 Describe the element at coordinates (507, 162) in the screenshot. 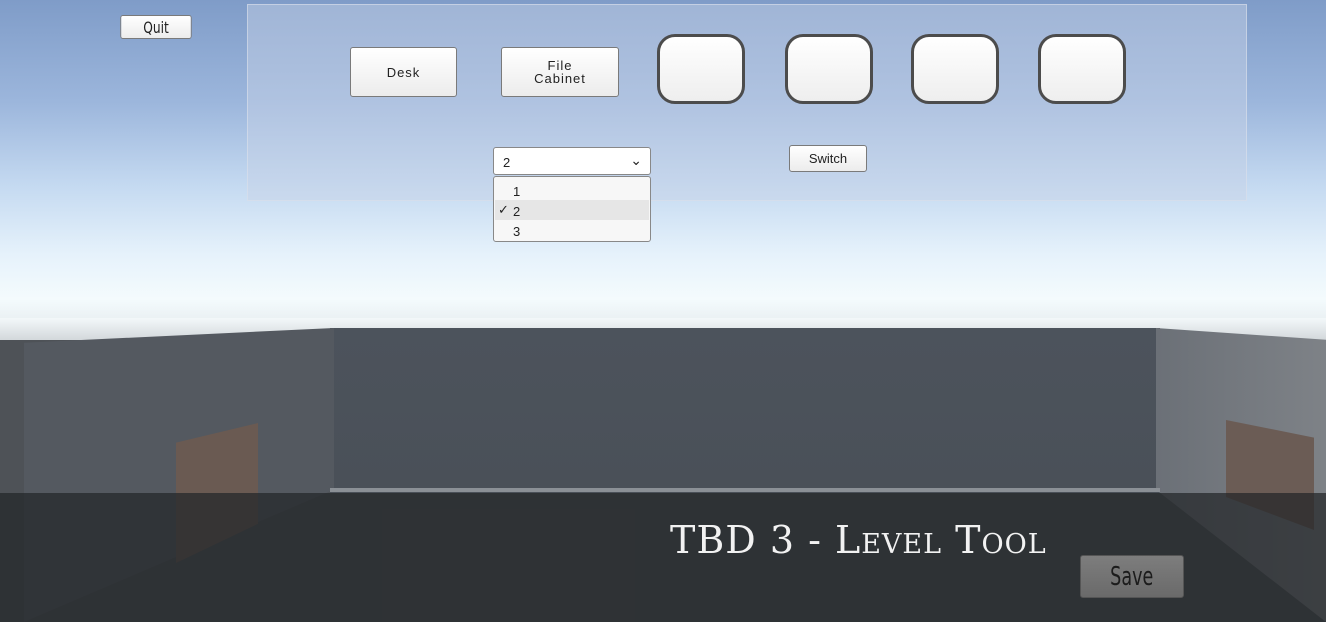

I see `level-dropdown-value: 2` at that location.